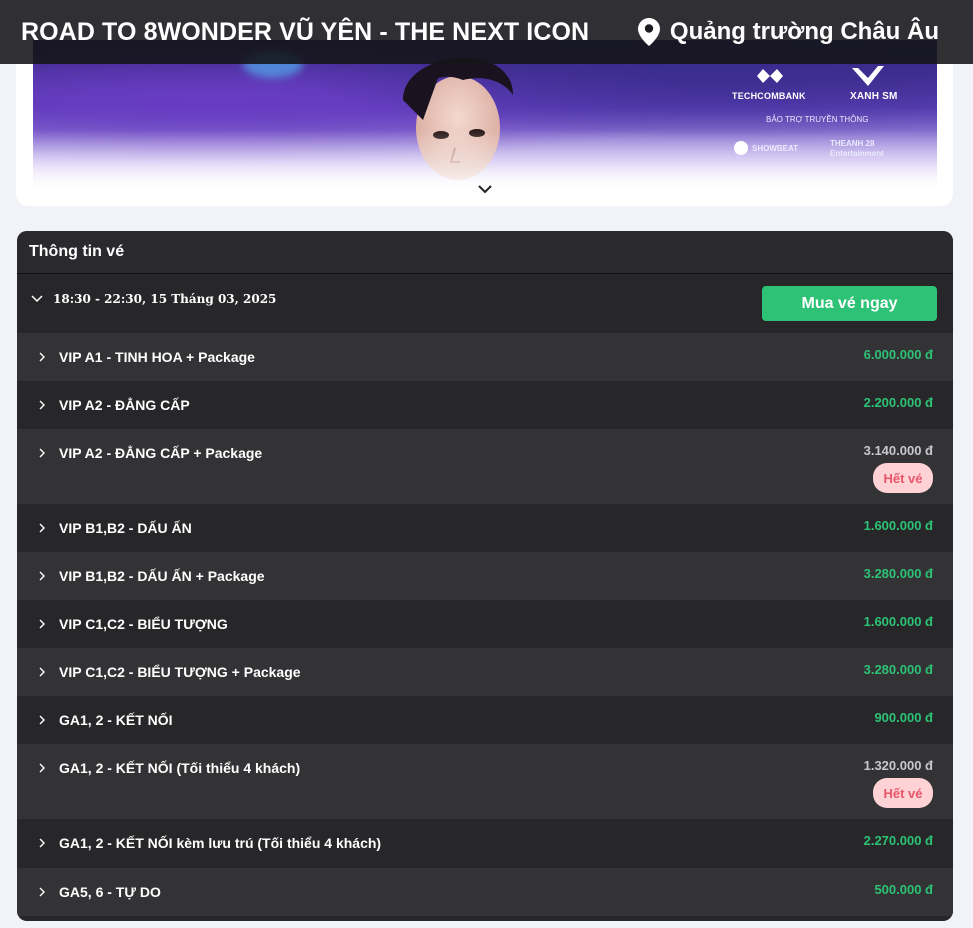 Image resolution: width=973 pixels, height=928 pixels. Describe the element at coordinates (485, 357) in the screenshot. I see `ticket-row: VIP A1 - TINH HOA + Package 6.000.000 đ` at that location.